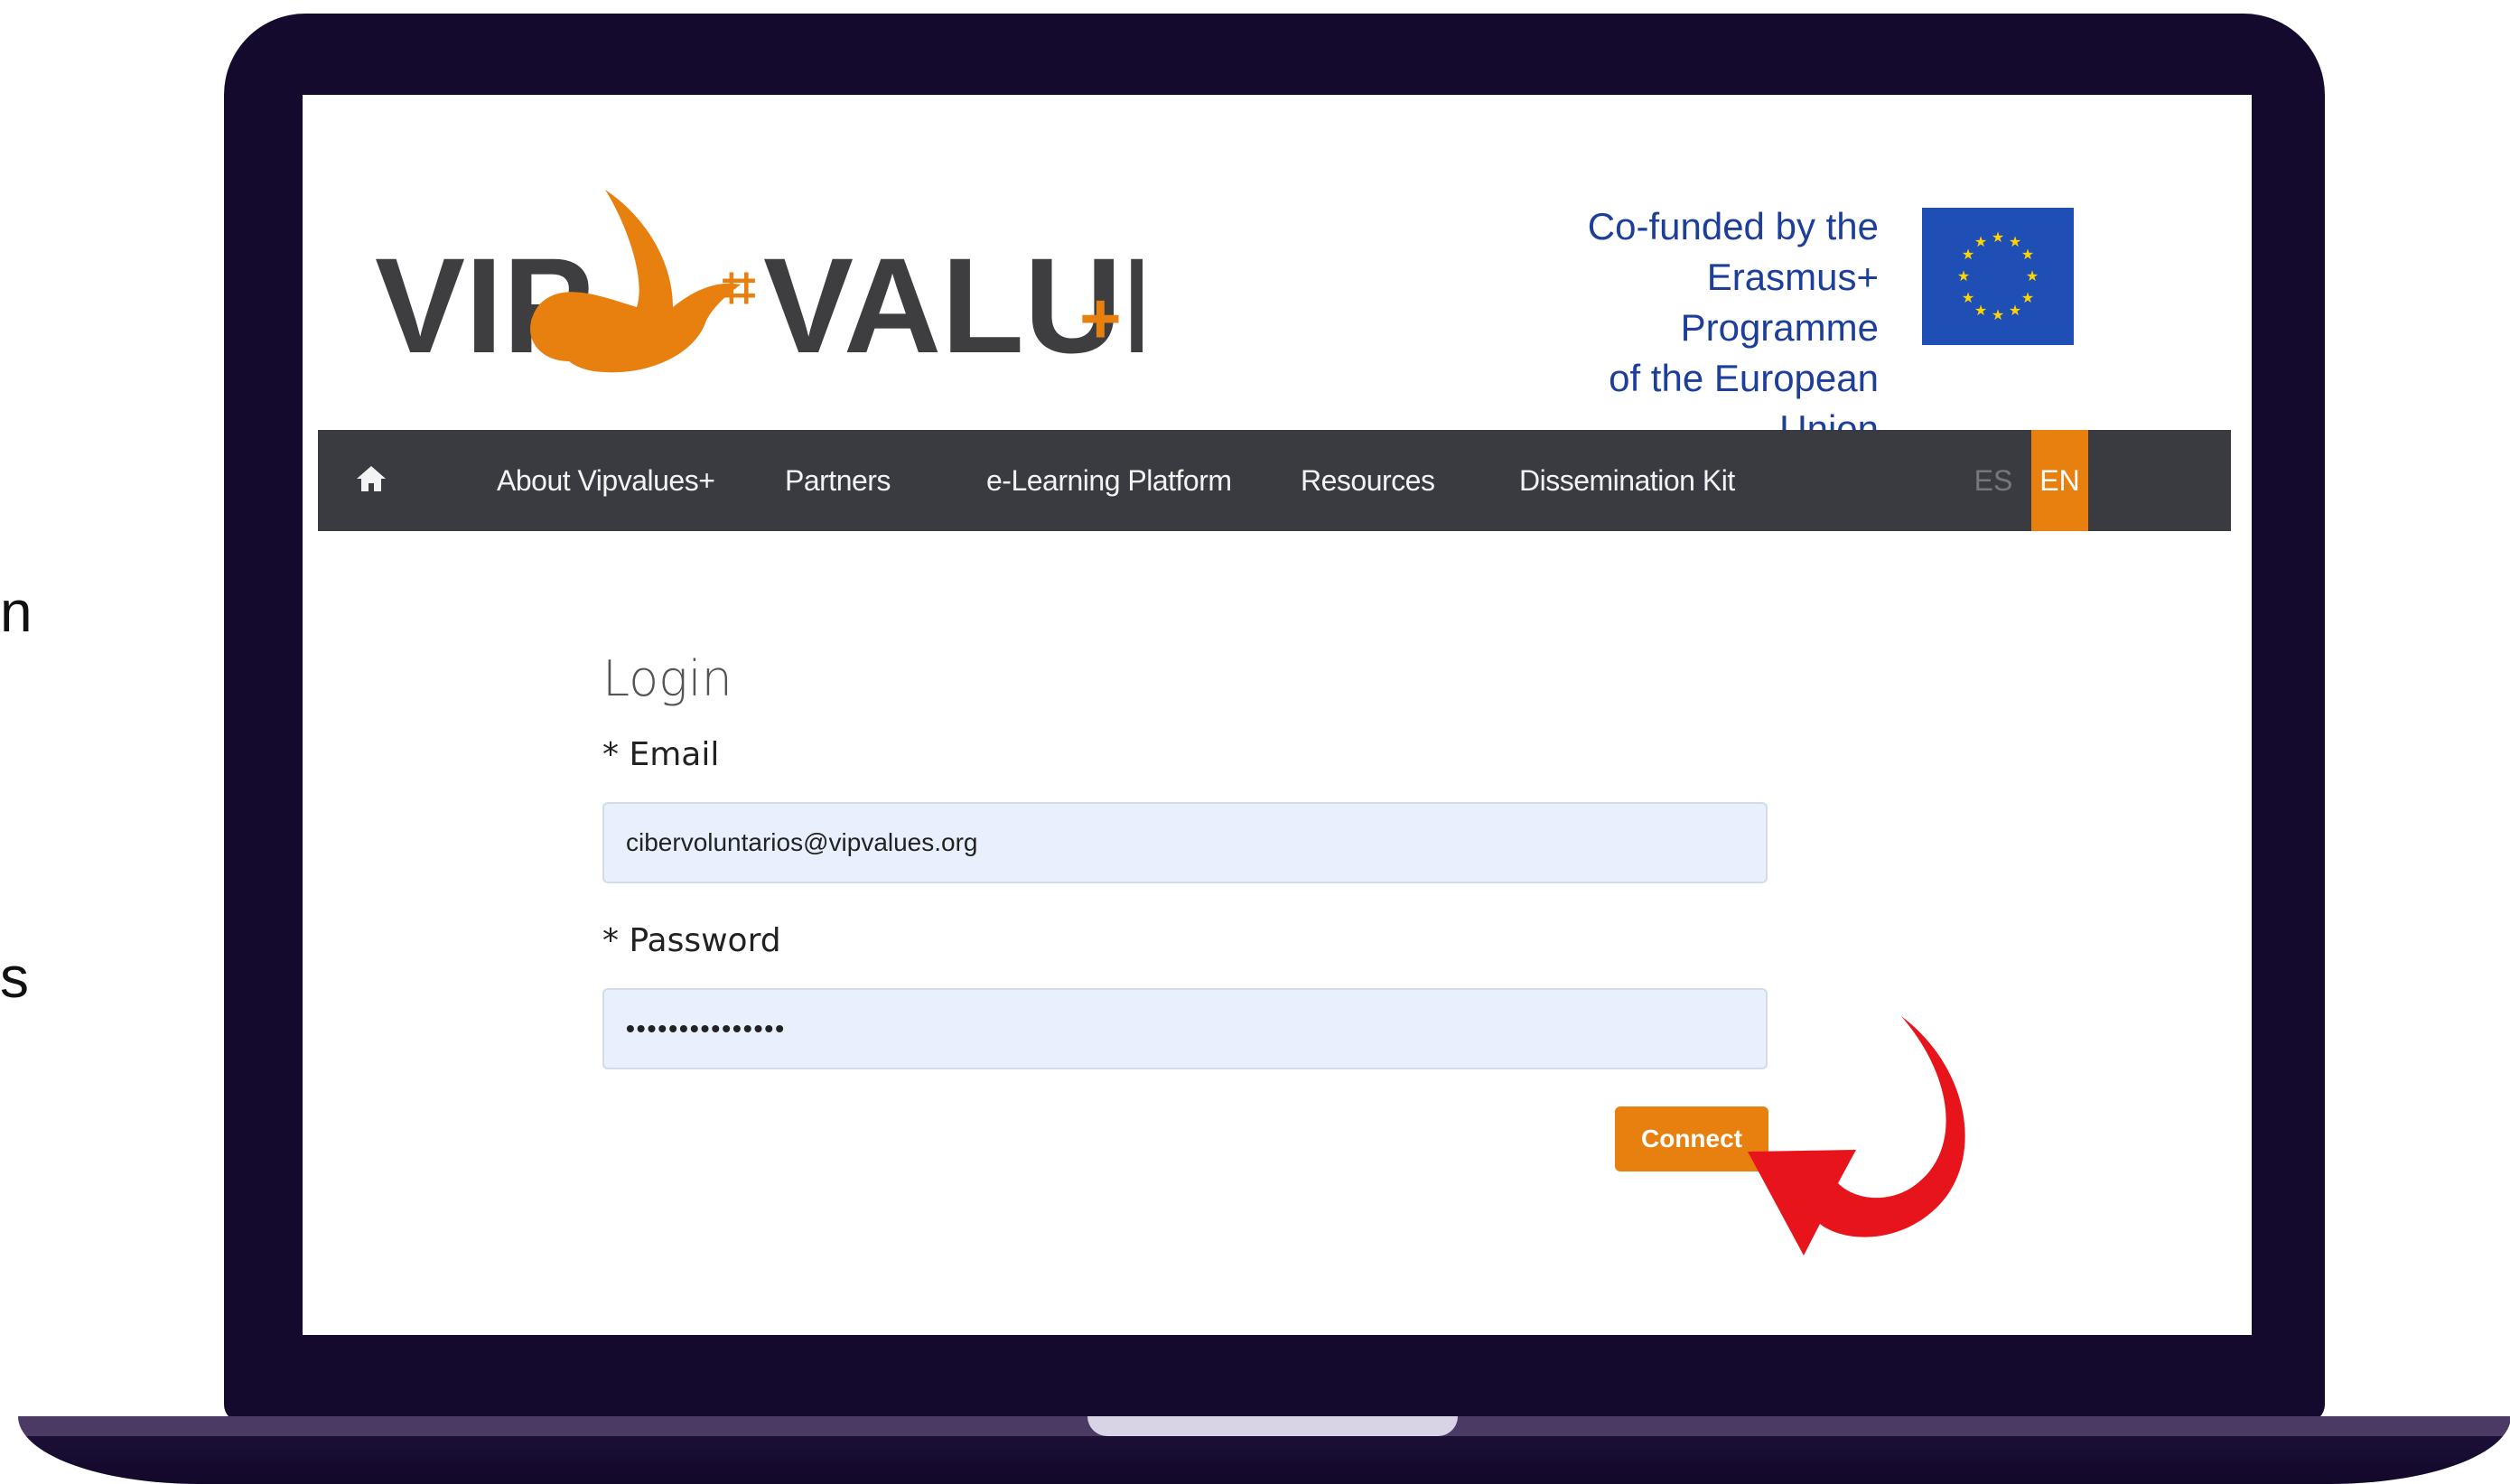 This screenshot has width=2510, height=1484. What do you see at coordinates (1993, 480) in the screenshot?
I see `lang-es-button: ES` at bounding box center [1993, 480].